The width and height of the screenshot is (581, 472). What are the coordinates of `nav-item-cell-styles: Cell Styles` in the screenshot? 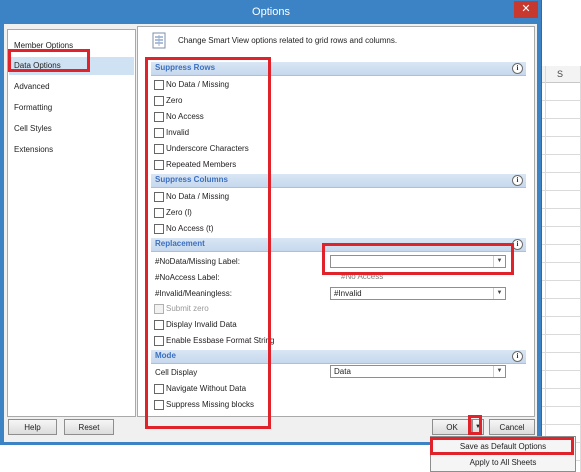 It's located at (71, 129).